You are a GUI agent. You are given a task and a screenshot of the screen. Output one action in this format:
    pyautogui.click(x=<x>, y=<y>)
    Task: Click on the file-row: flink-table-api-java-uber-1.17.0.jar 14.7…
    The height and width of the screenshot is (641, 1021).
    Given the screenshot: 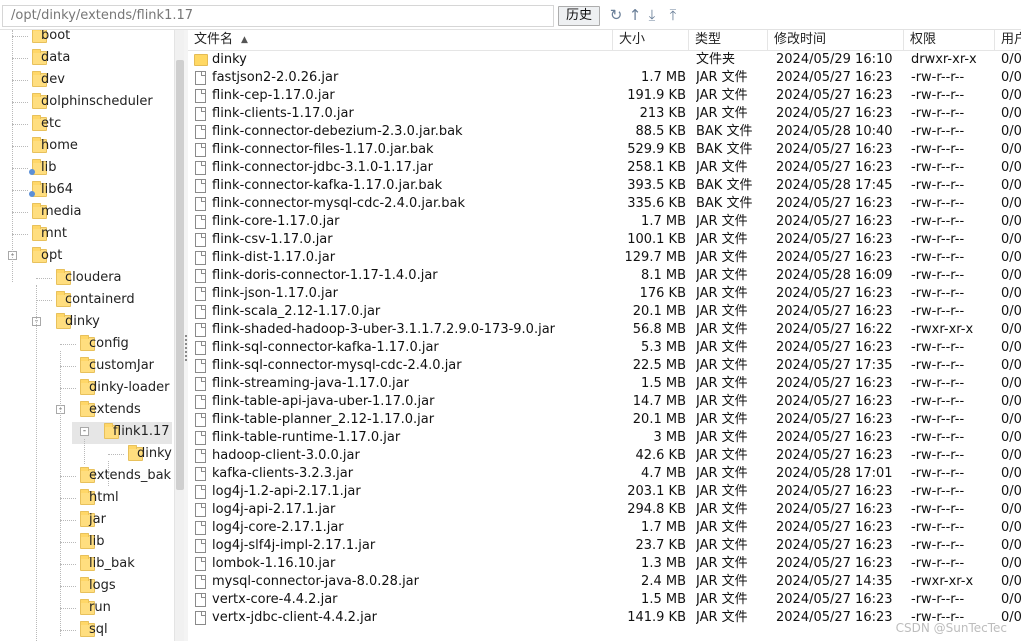 What is the action you would take?
    pyautogui.click(x=604, y=402)
    